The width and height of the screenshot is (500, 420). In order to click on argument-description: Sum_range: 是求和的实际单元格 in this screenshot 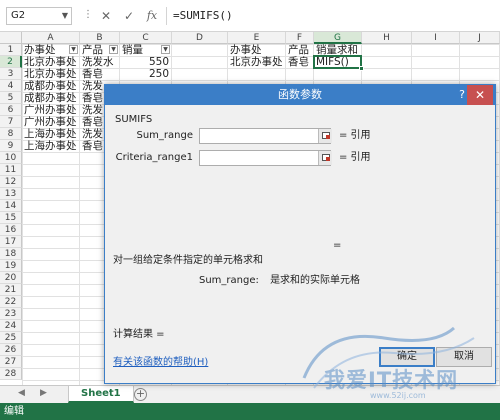, I will do `click(279, 278)`.